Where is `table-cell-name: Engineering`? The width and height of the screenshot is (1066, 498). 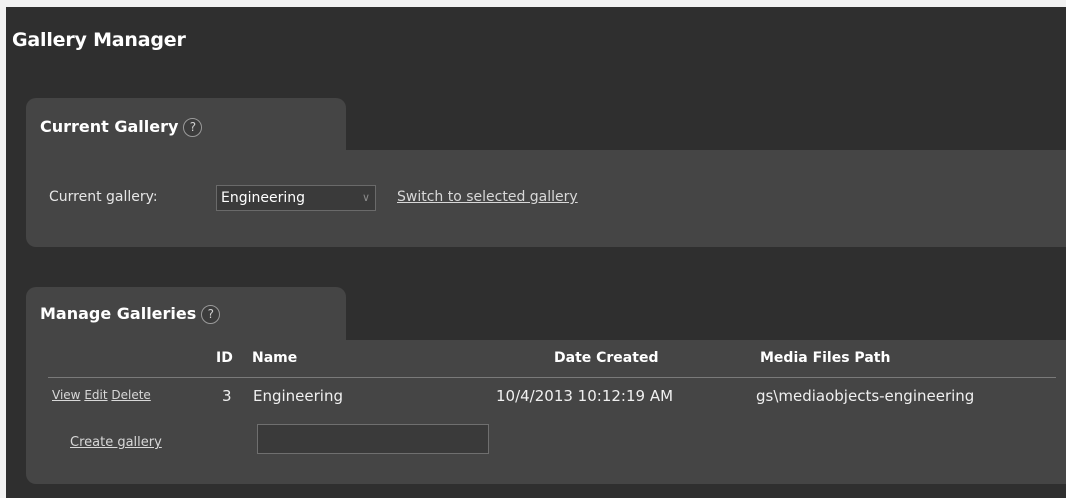 table-cell-name: Engineering is located at coordinates (298, 396).